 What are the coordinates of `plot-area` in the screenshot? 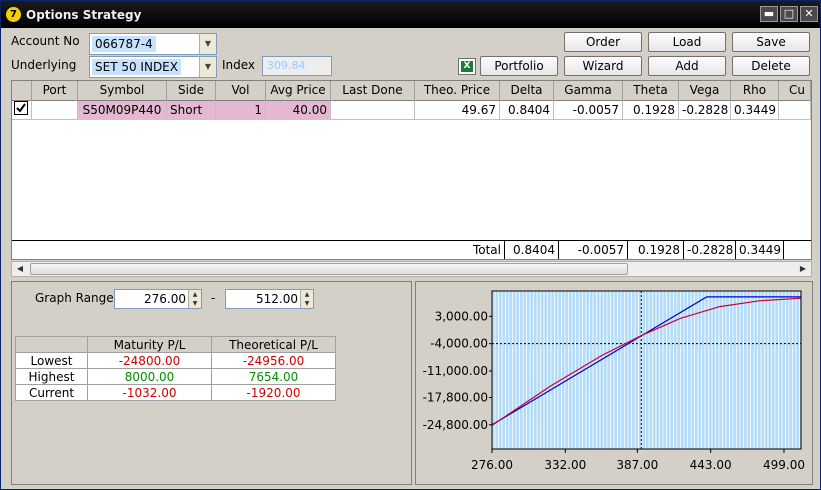 It's located at (646, 370).